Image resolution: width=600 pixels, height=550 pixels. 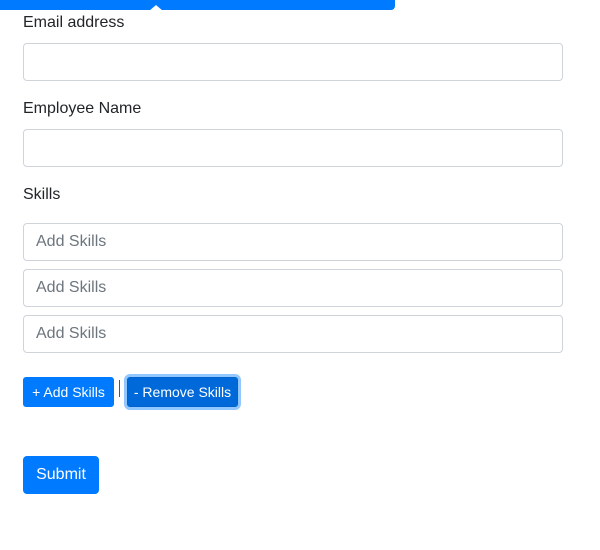 I want to click on tooltip-arrow, so click(x=156, y=8).